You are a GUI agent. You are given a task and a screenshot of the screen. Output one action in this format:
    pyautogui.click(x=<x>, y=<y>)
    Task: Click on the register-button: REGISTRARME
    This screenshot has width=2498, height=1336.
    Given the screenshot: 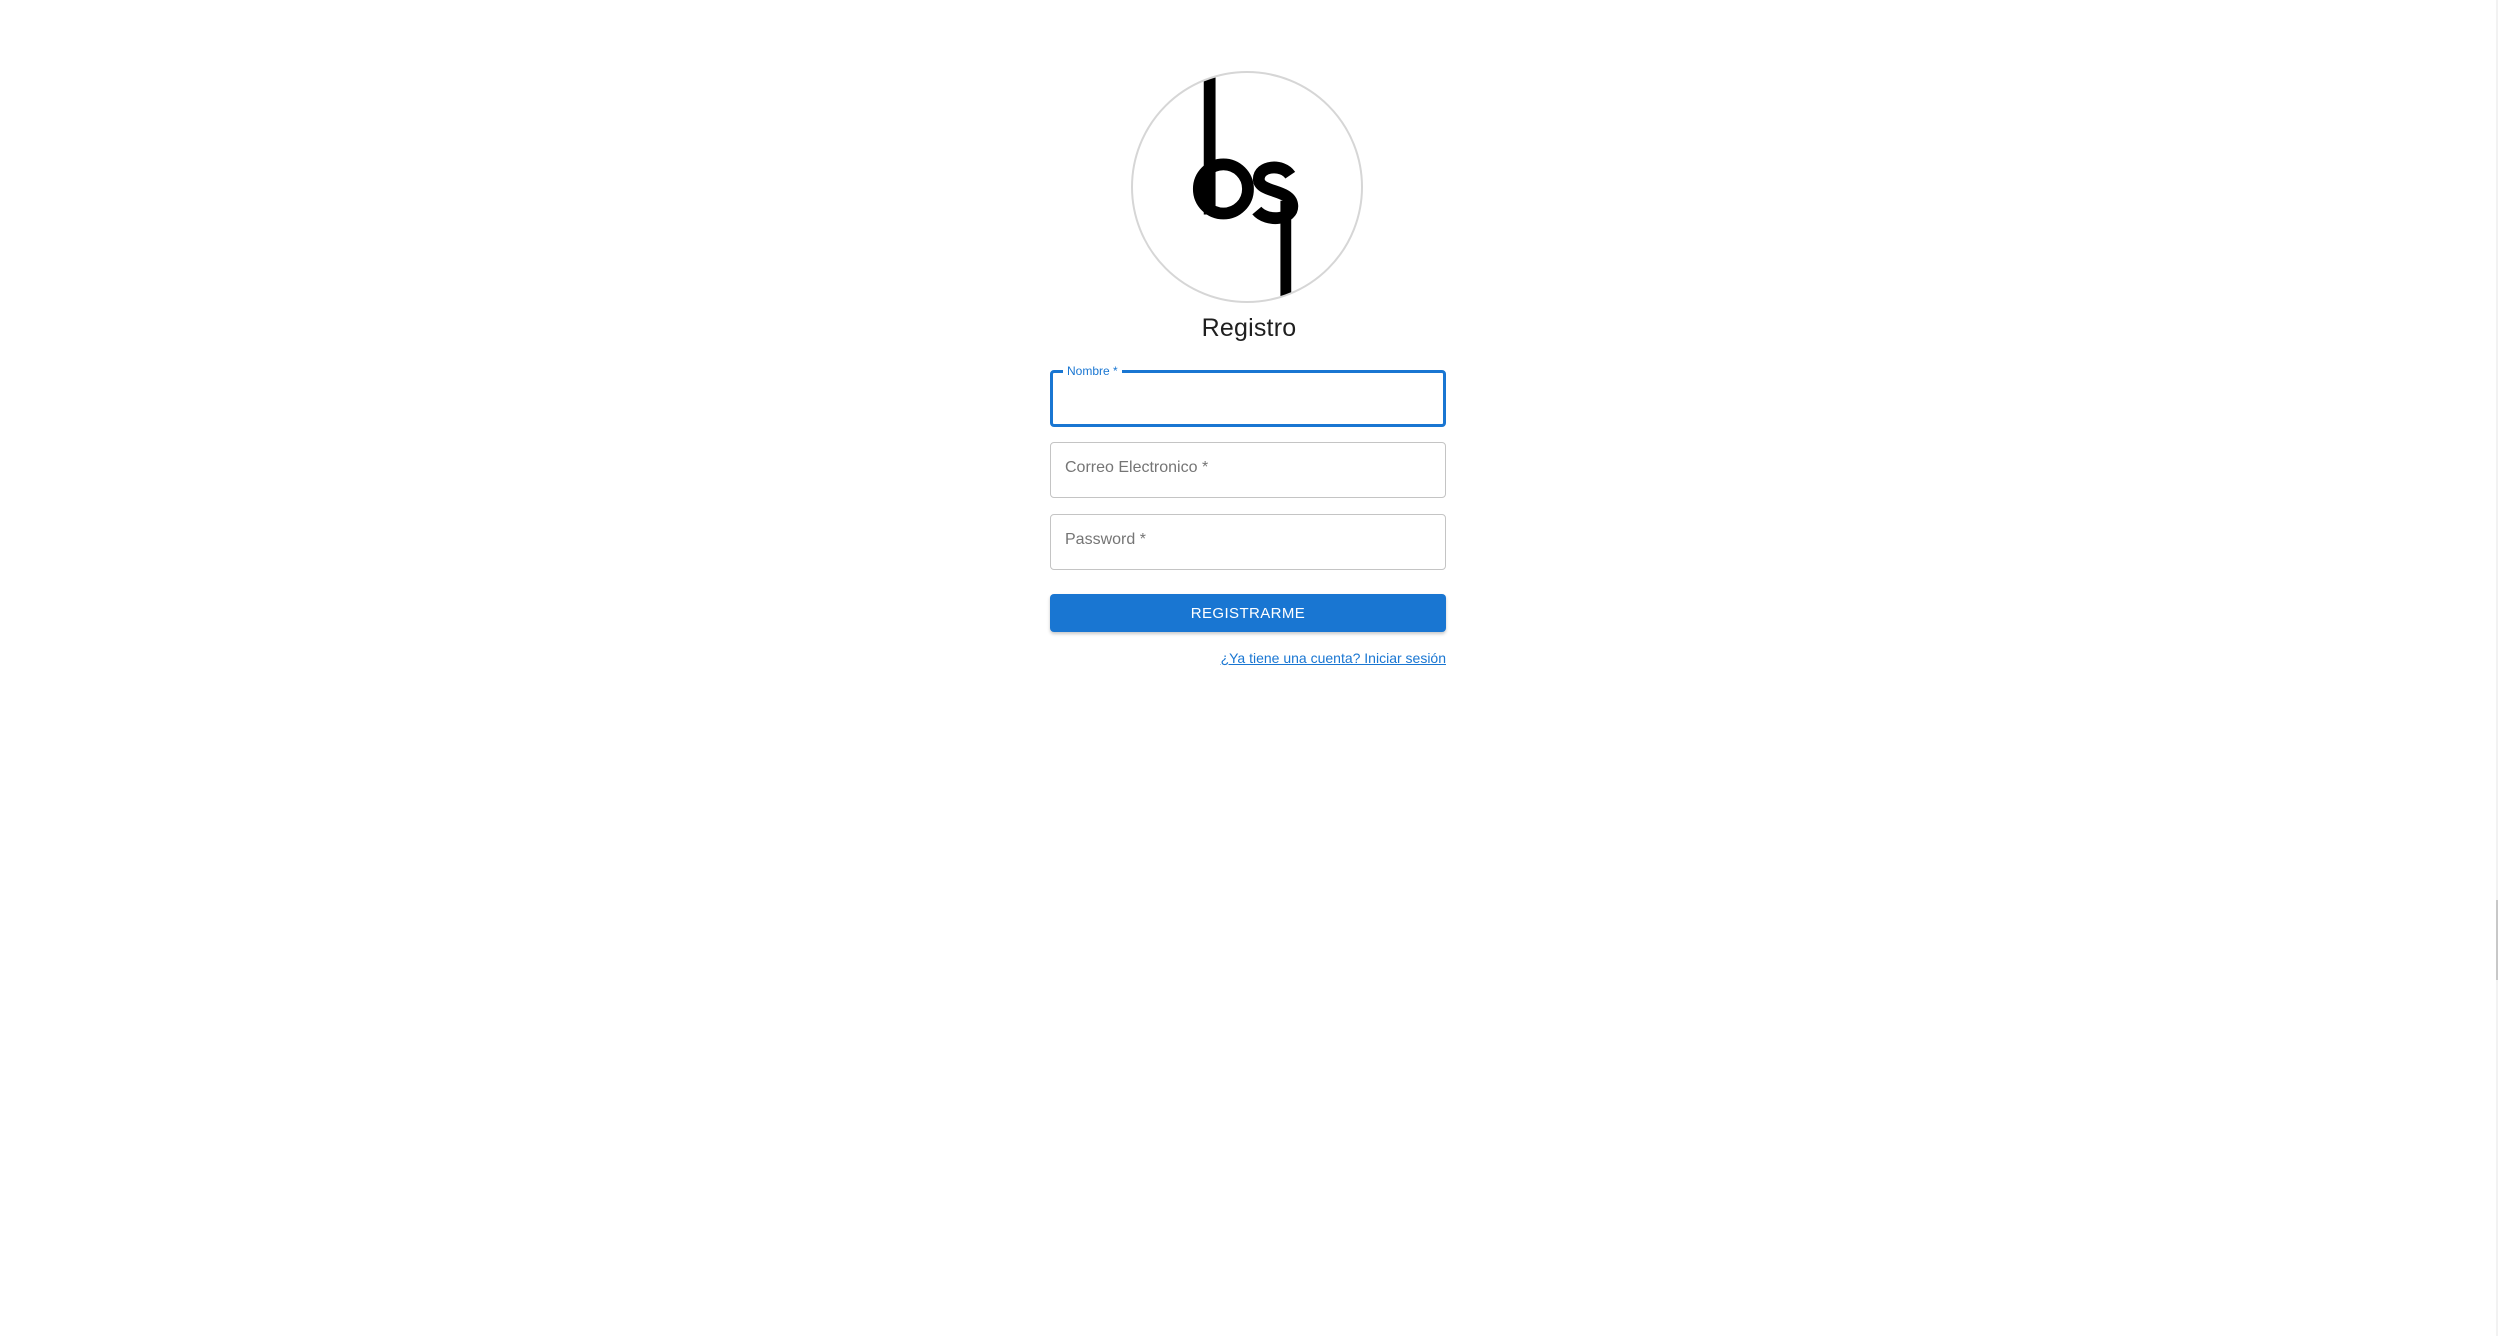 What is the action you would take?
    pyautogui.click(x=1248, y=613)
    